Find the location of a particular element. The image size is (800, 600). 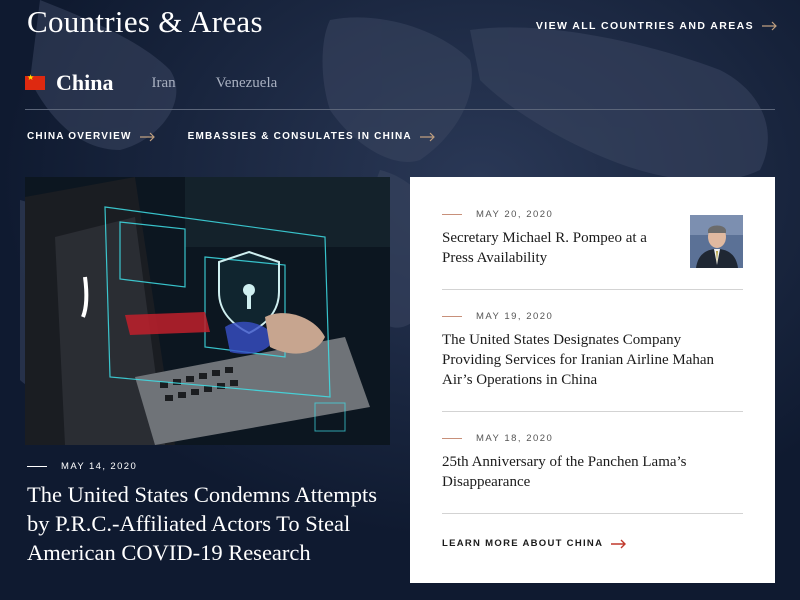

china-overview-link: CHINA OVERVIEW is located at coordinates (91, 136).